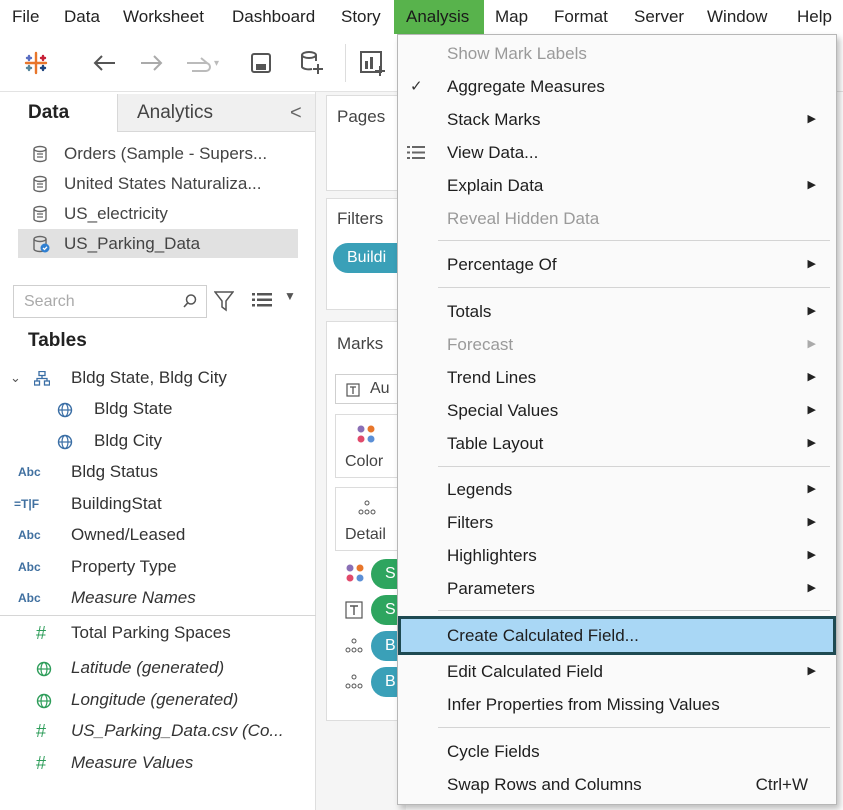 This screenshot has height=810, width=843. Describe the element at coordinates (216, 113) in the screenshot. I see `tab-analytics: Analytics` at that location.